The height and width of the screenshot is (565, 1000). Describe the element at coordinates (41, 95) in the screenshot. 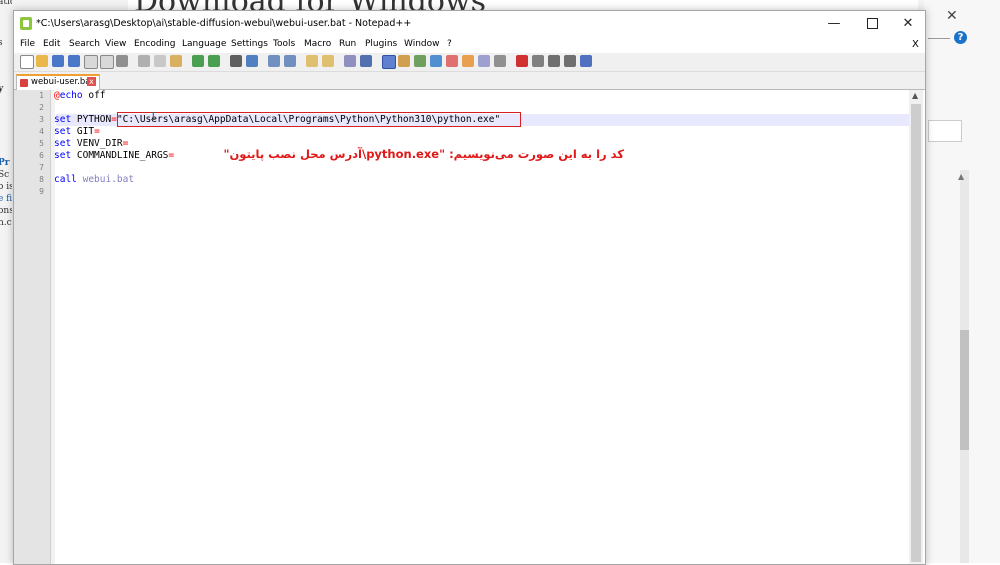

I see `line-number: 1` at that location.